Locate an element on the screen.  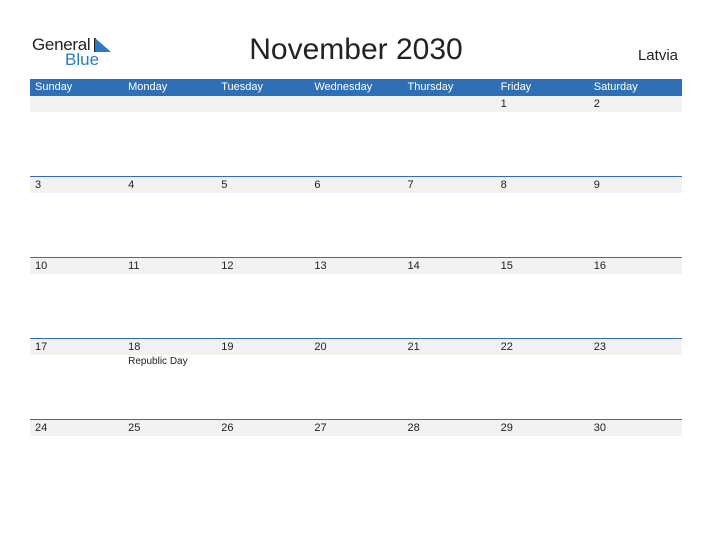
day-number: 15 is located at coordinates (506, 266).